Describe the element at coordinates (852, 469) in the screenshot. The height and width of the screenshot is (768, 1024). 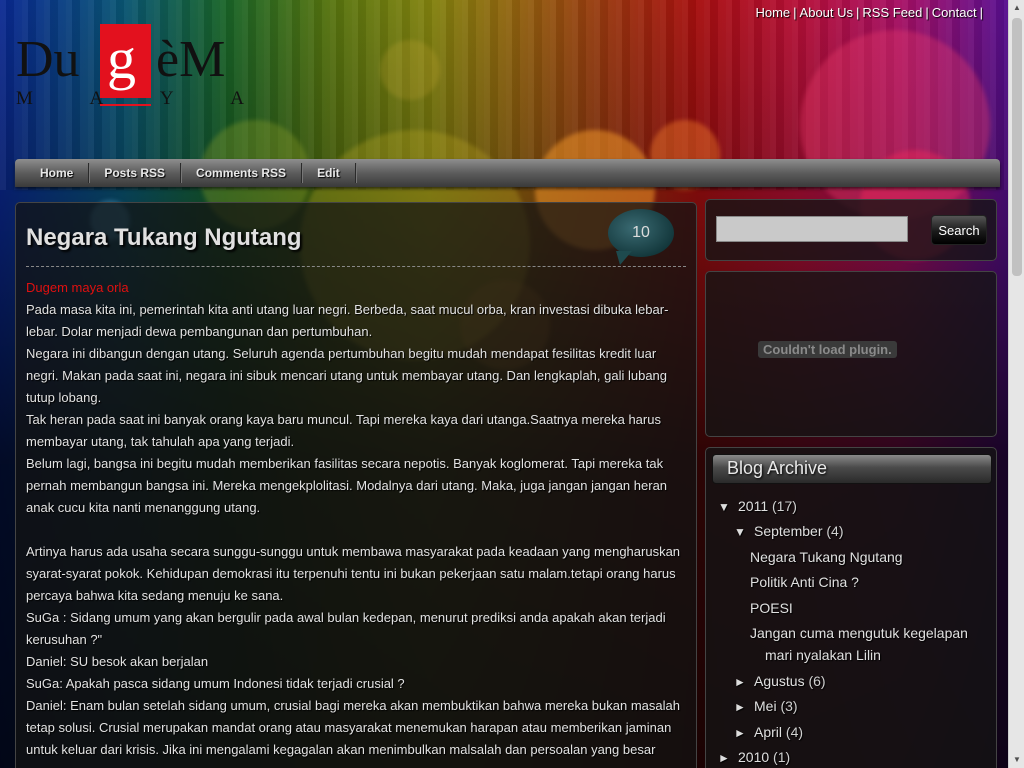
I see `archive-title: Blog Archive` at that location.